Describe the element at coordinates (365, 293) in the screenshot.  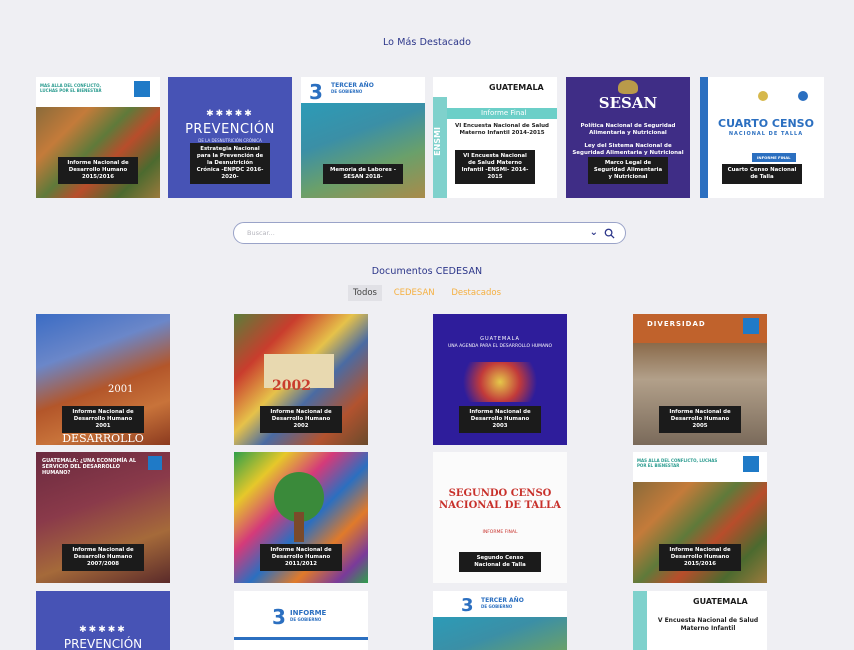
I see `filter-all: Todos` at that location.